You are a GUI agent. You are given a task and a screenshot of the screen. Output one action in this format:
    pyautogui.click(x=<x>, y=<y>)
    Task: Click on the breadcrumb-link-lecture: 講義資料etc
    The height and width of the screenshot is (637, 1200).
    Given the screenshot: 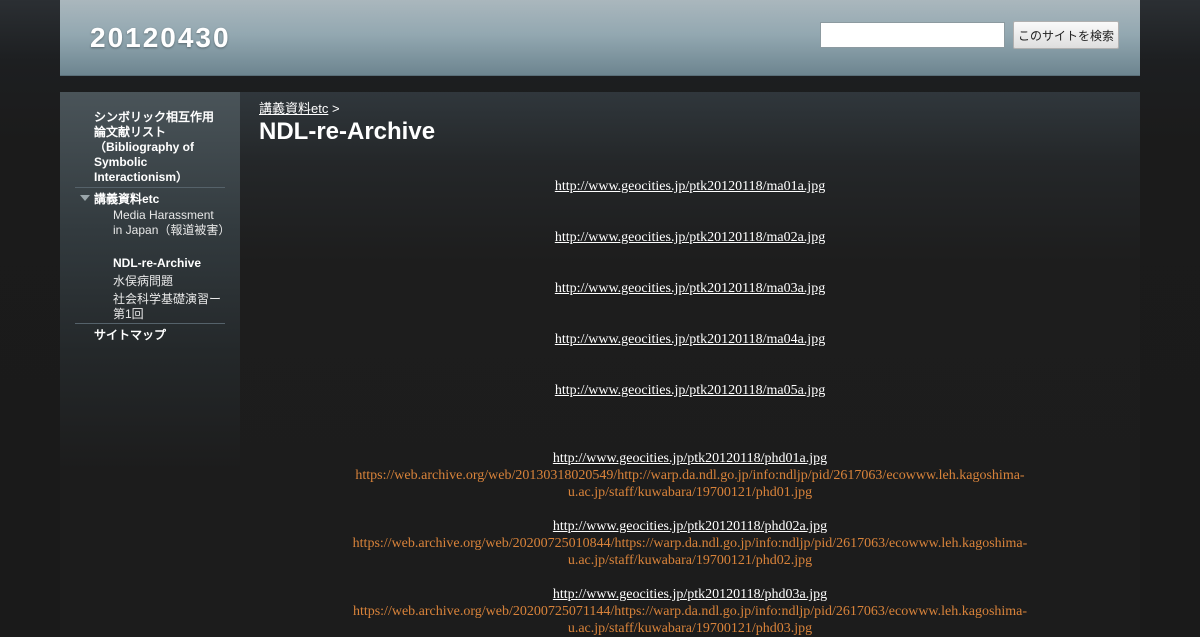 What is the action you would take?
    pyautogui.click(x=293, y=108)
    